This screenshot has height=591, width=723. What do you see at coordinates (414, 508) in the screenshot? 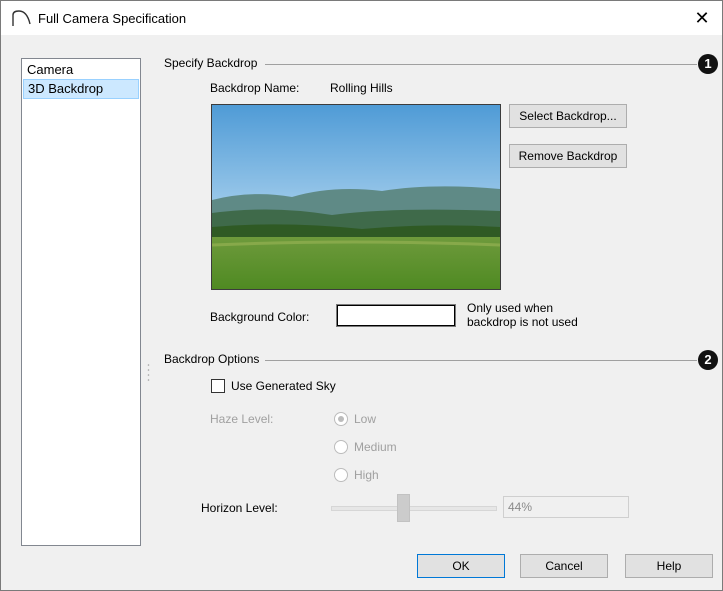
I see `horizon-slider-track` at bounding box center [414, 508].